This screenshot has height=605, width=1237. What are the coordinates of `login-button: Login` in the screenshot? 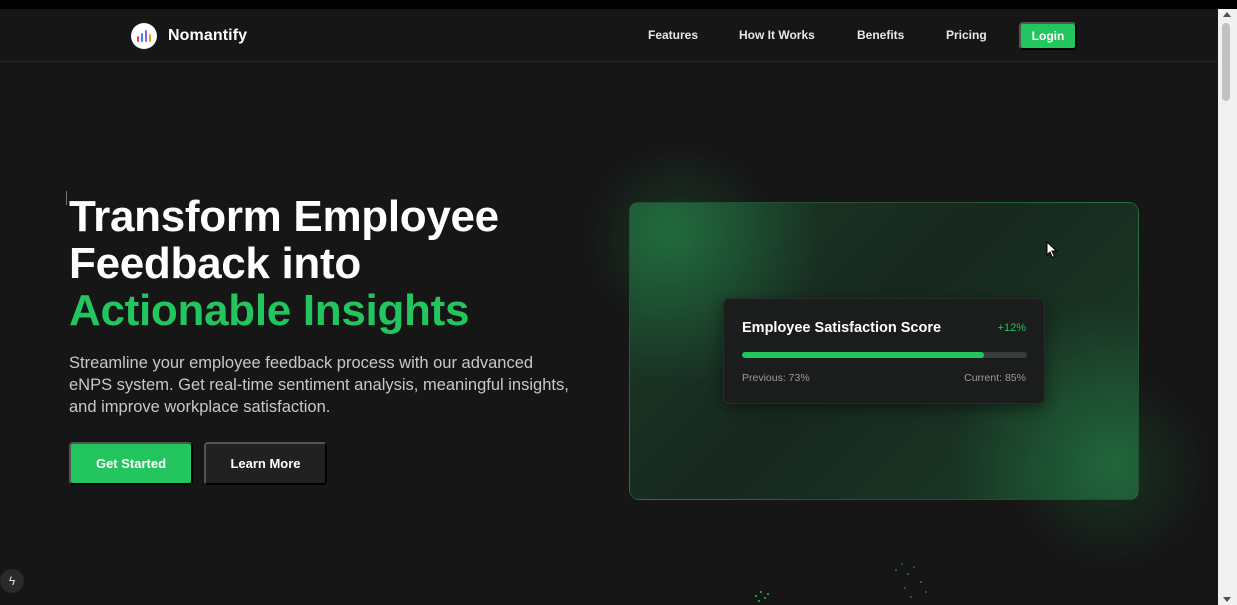 It's located at (1048, 36).